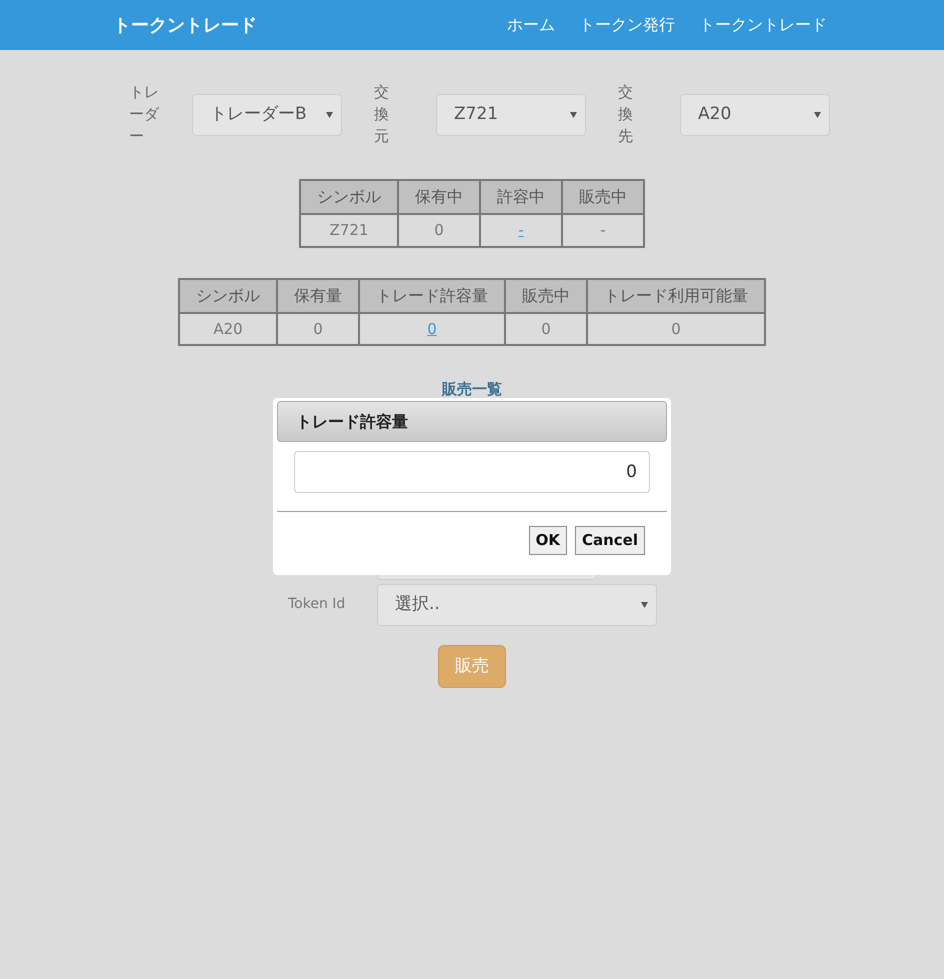 The image size is (944, 979). Describe the element at coordinates (267, 115) in the screenshot. I see `dropdown: トレーダーB` at that location.